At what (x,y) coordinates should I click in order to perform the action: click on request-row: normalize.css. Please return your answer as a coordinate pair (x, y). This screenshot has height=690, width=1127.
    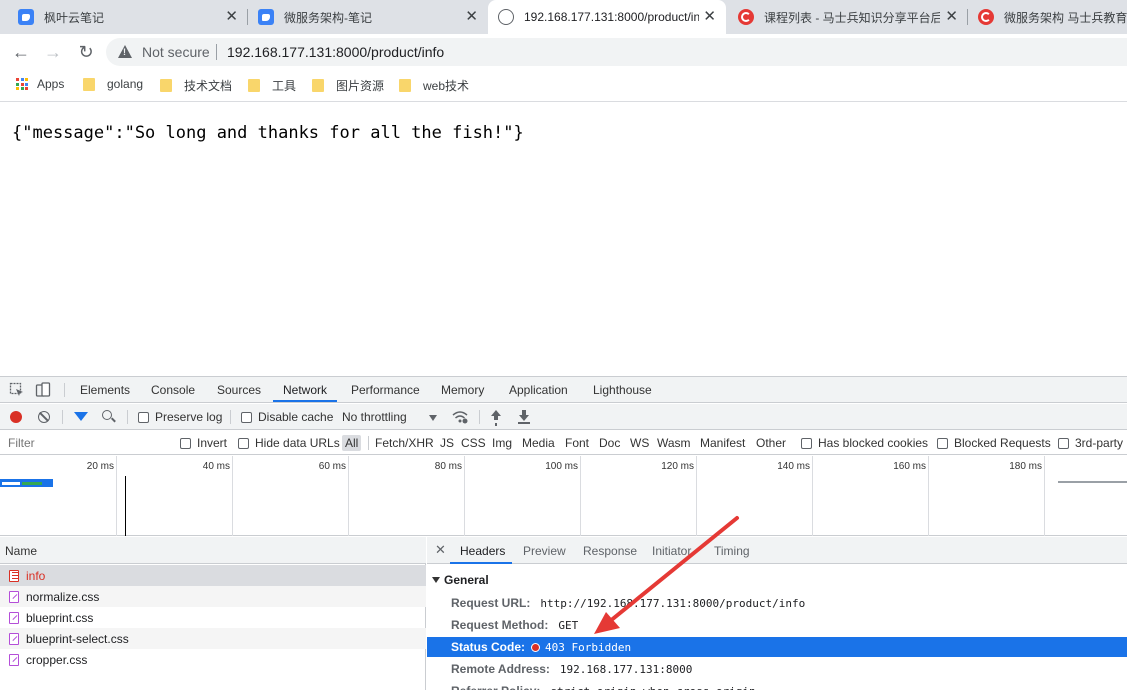
    Looking at the image, I should click on (213, 596).